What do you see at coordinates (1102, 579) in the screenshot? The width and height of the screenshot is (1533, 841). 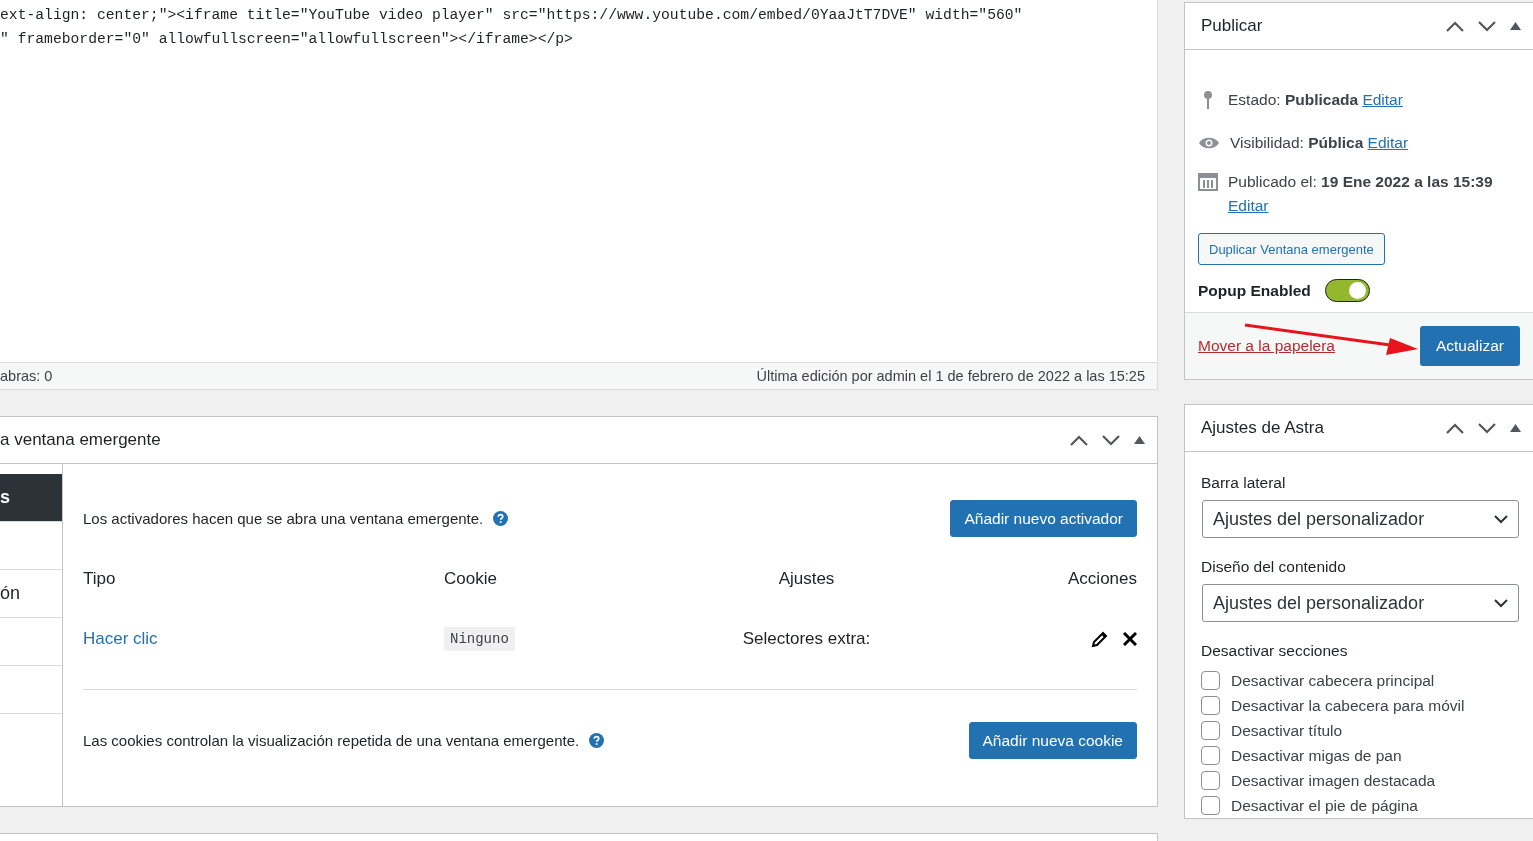 I see `column-header: Acciones` at bounding box center [1102, 579].